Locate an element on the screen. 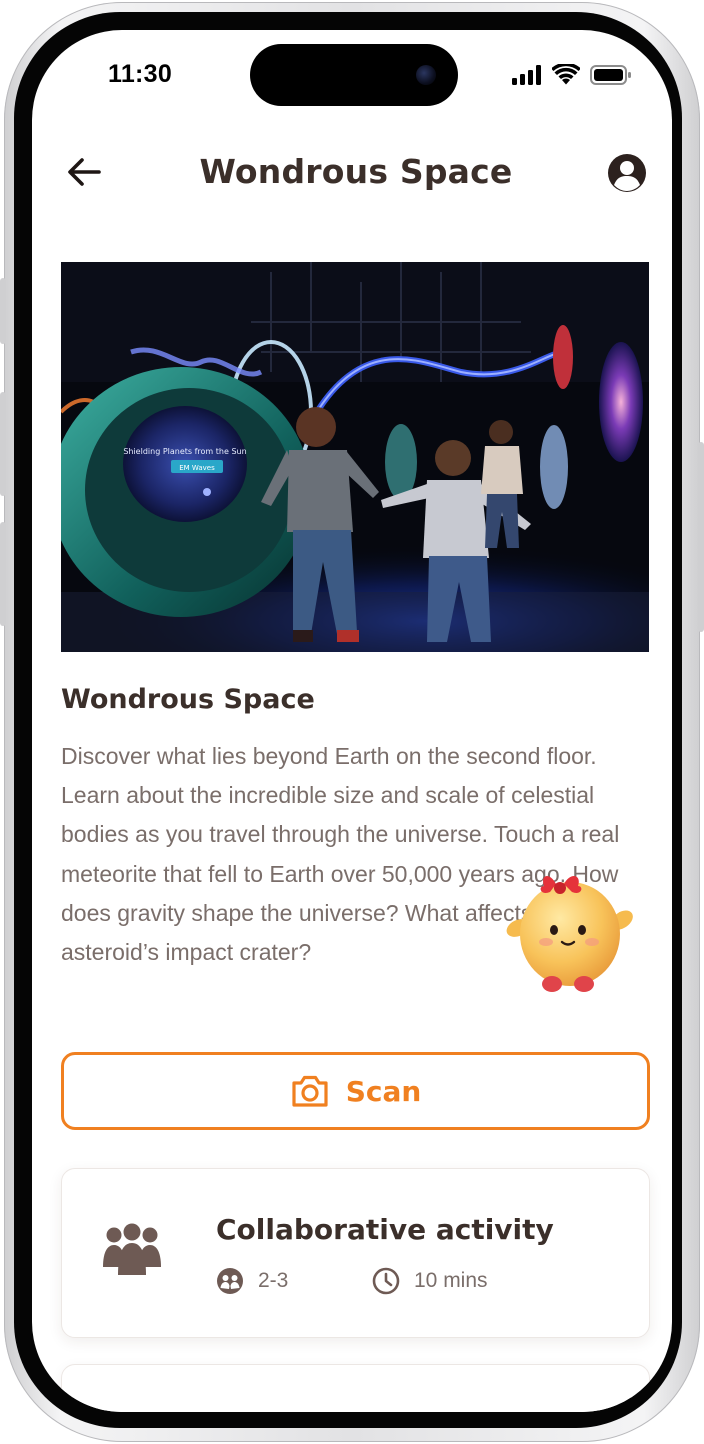  activity-card: Collaborative activity 2-3 10 mins is located at coordinates (355, 1253).